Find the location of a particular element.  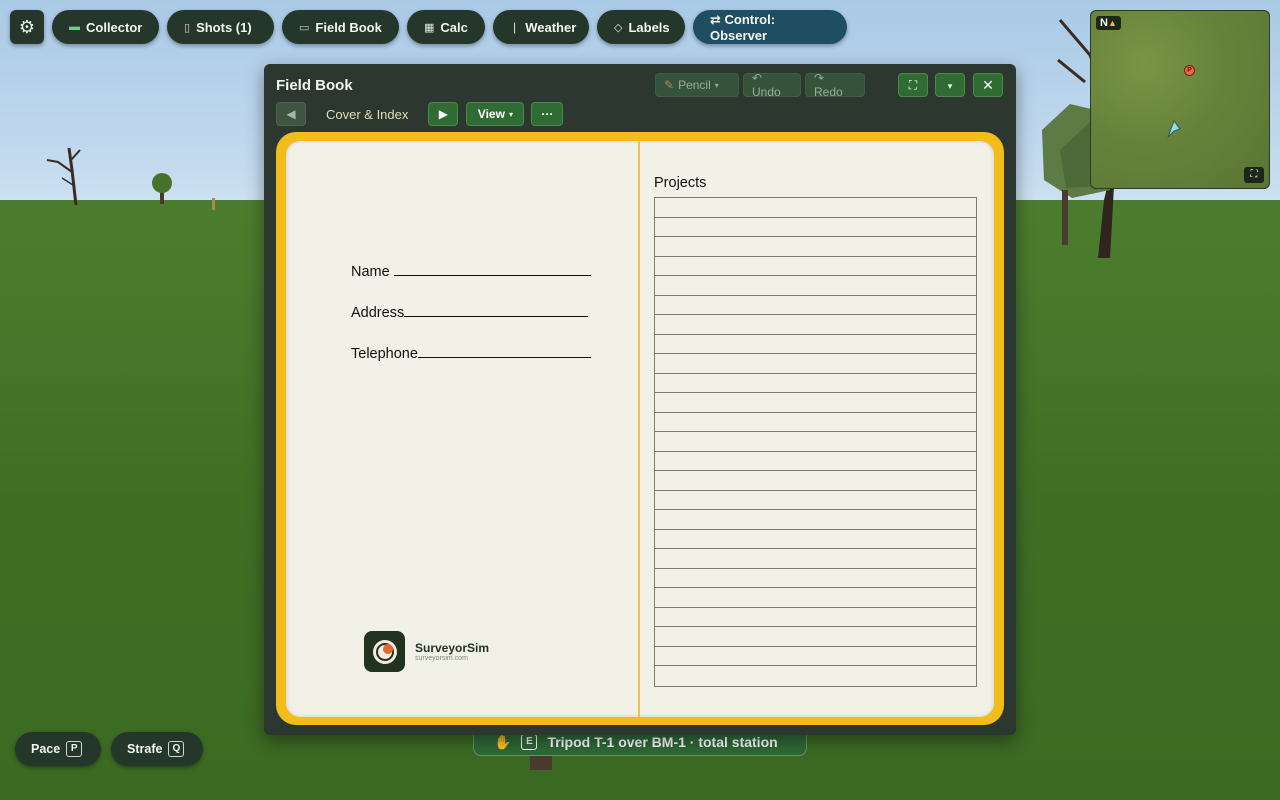

minimap: N▲ P ⛶ is located at coordinates (1180, 99).